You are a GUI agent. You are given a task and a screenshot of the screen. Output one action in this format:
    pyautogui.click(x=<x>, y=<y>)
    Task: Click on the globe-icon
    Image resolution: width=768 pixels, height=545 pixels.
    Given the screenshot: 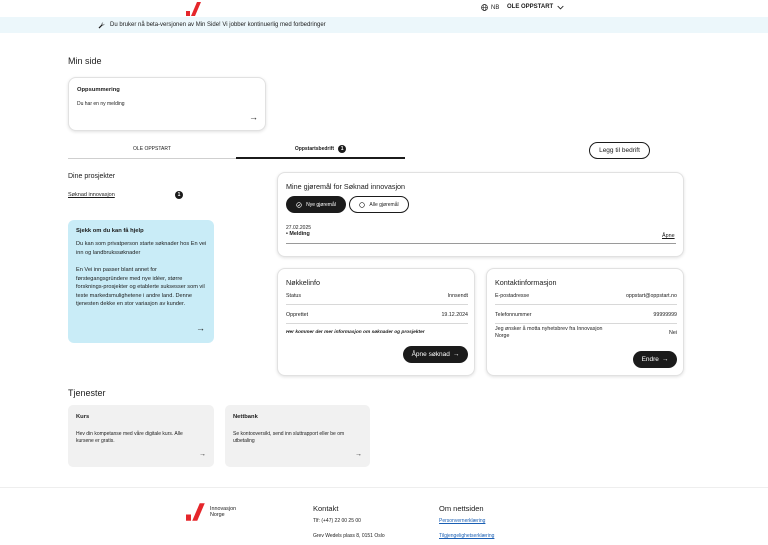 What is the action you would take?
    pyautogui.click(x=484, y=7)
    